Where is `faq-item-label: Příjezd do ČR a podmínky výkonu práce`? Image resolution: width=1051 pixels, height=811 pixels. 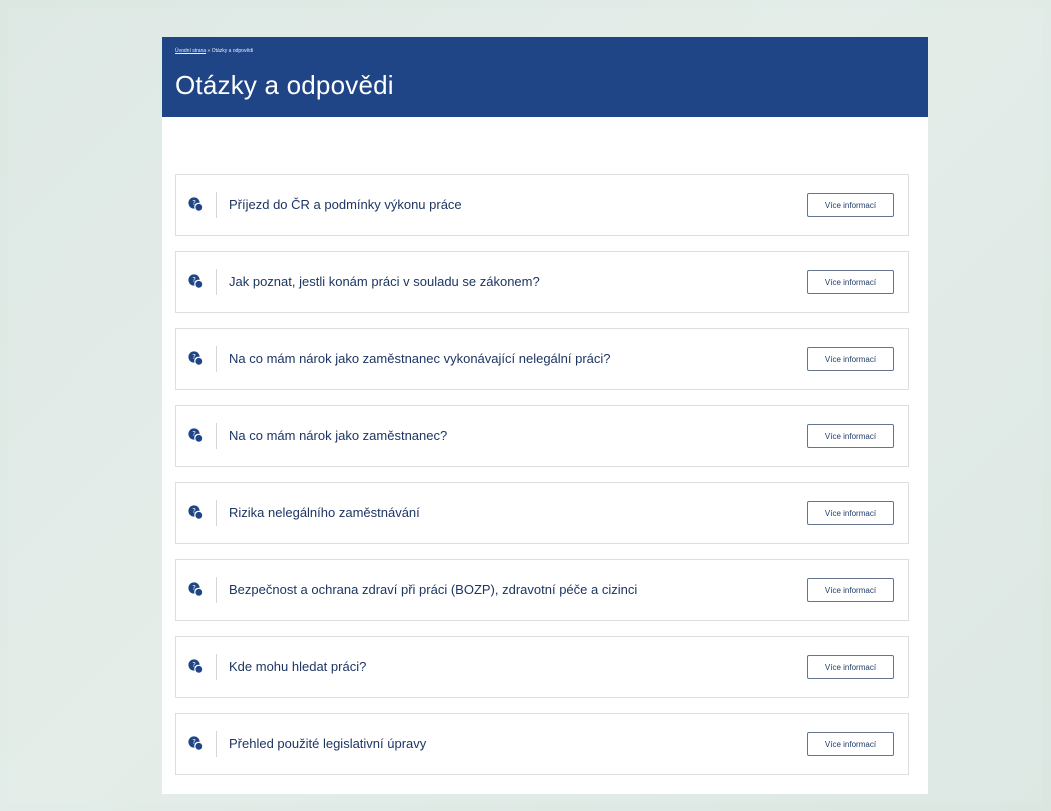 faq-item-label: Příjezd do ČR a podmínky výkonu práce is located at coordinates (345, 204).